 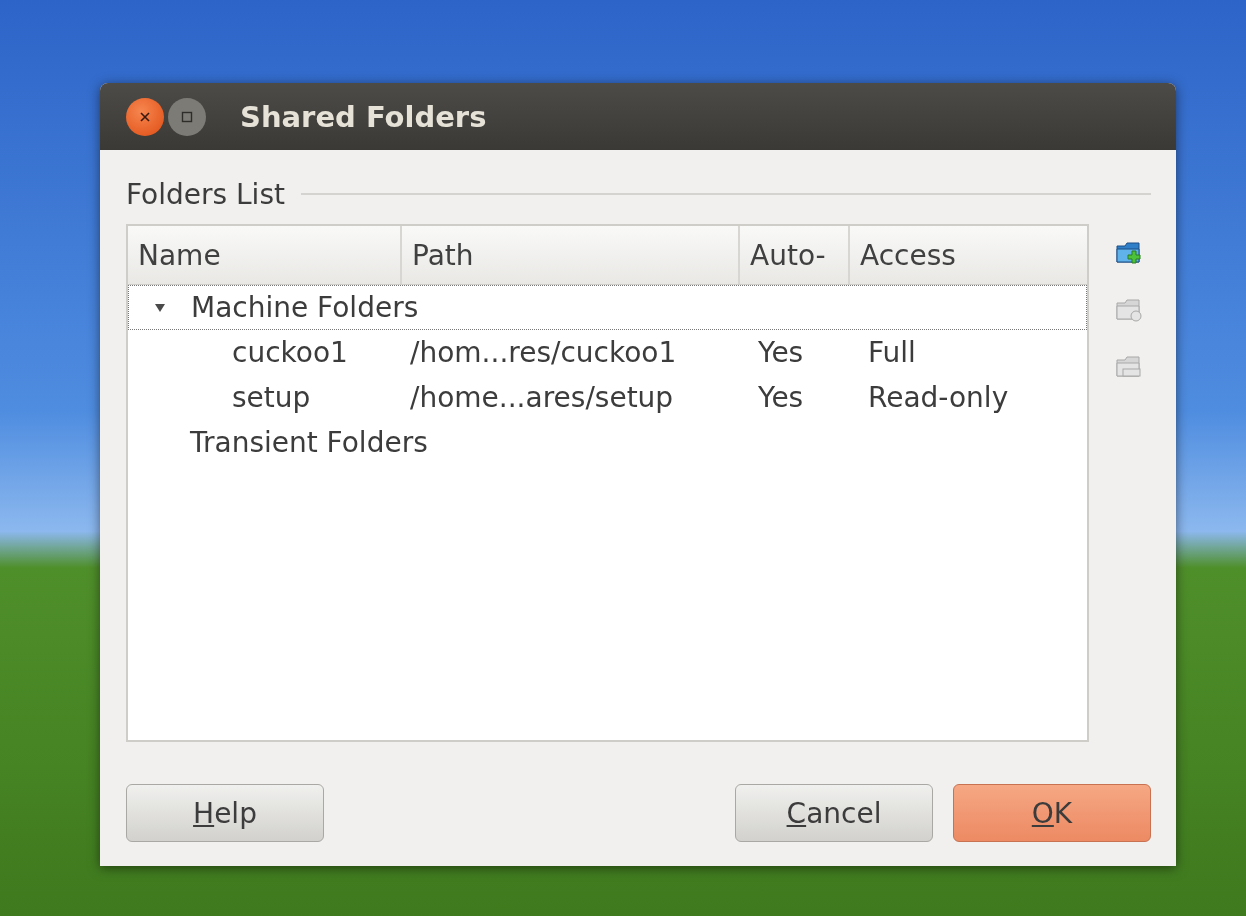 What do you see at coordinates (968, 255) in the screenshot?
I see `column-header: Access` at bounding box center [968, 255].